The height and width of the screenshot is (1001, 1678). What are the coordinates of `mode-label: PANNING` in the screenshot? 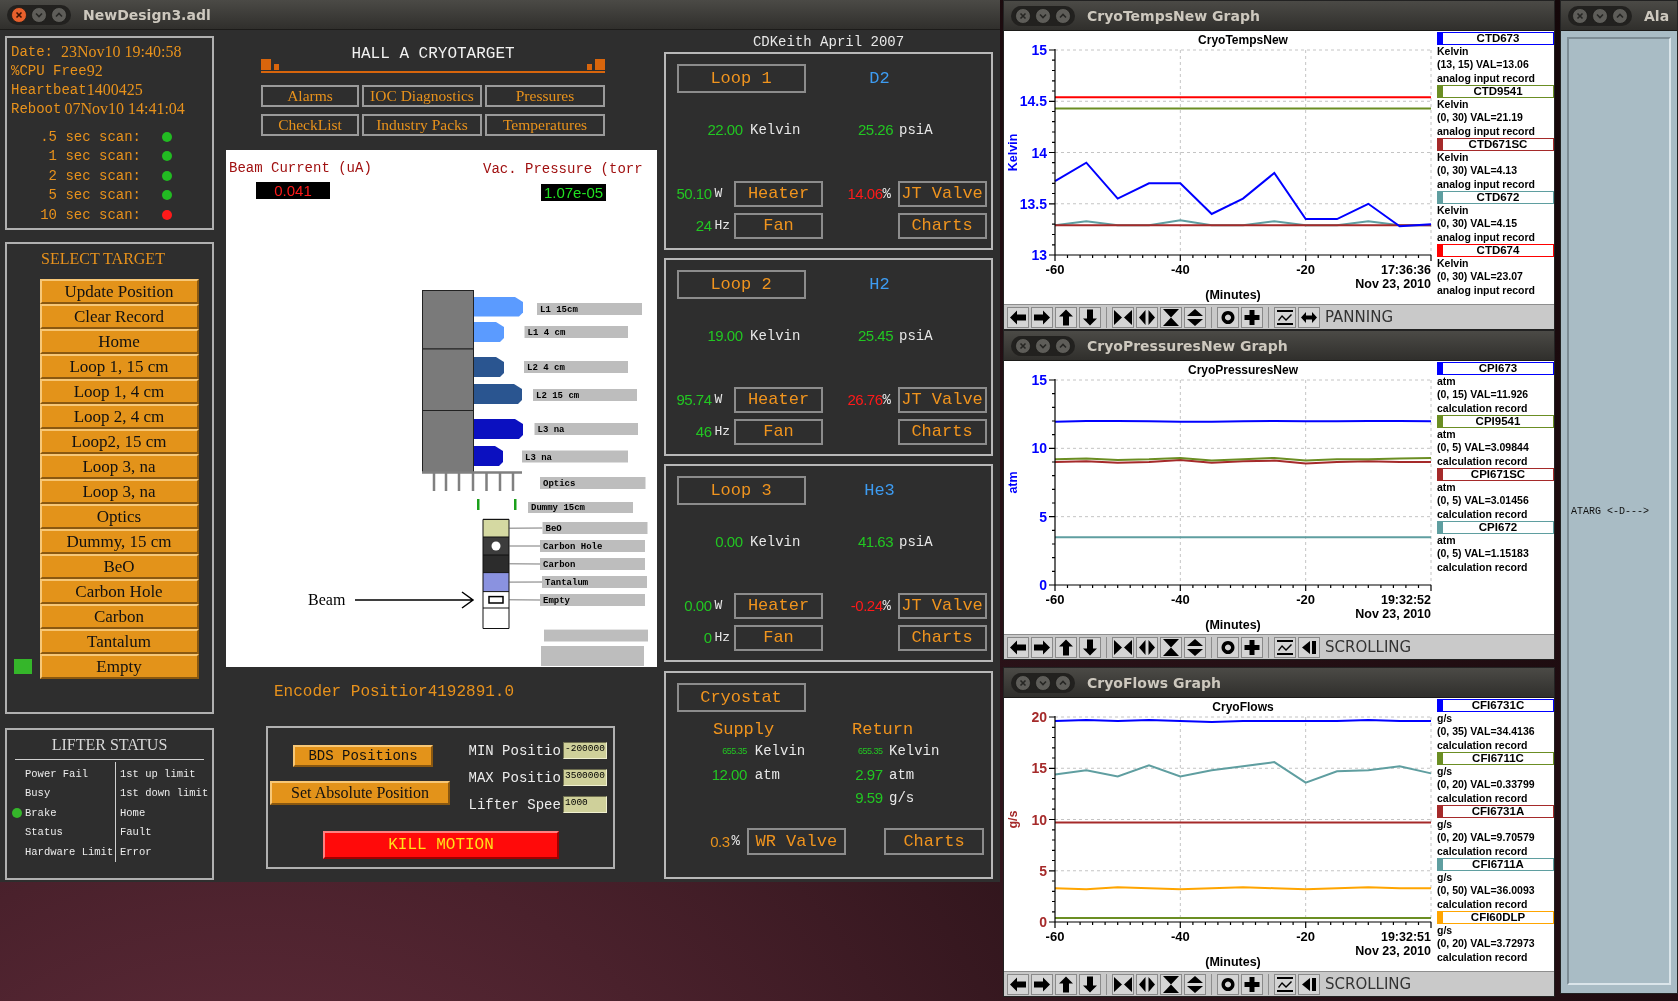 It's located at (1359, 317).